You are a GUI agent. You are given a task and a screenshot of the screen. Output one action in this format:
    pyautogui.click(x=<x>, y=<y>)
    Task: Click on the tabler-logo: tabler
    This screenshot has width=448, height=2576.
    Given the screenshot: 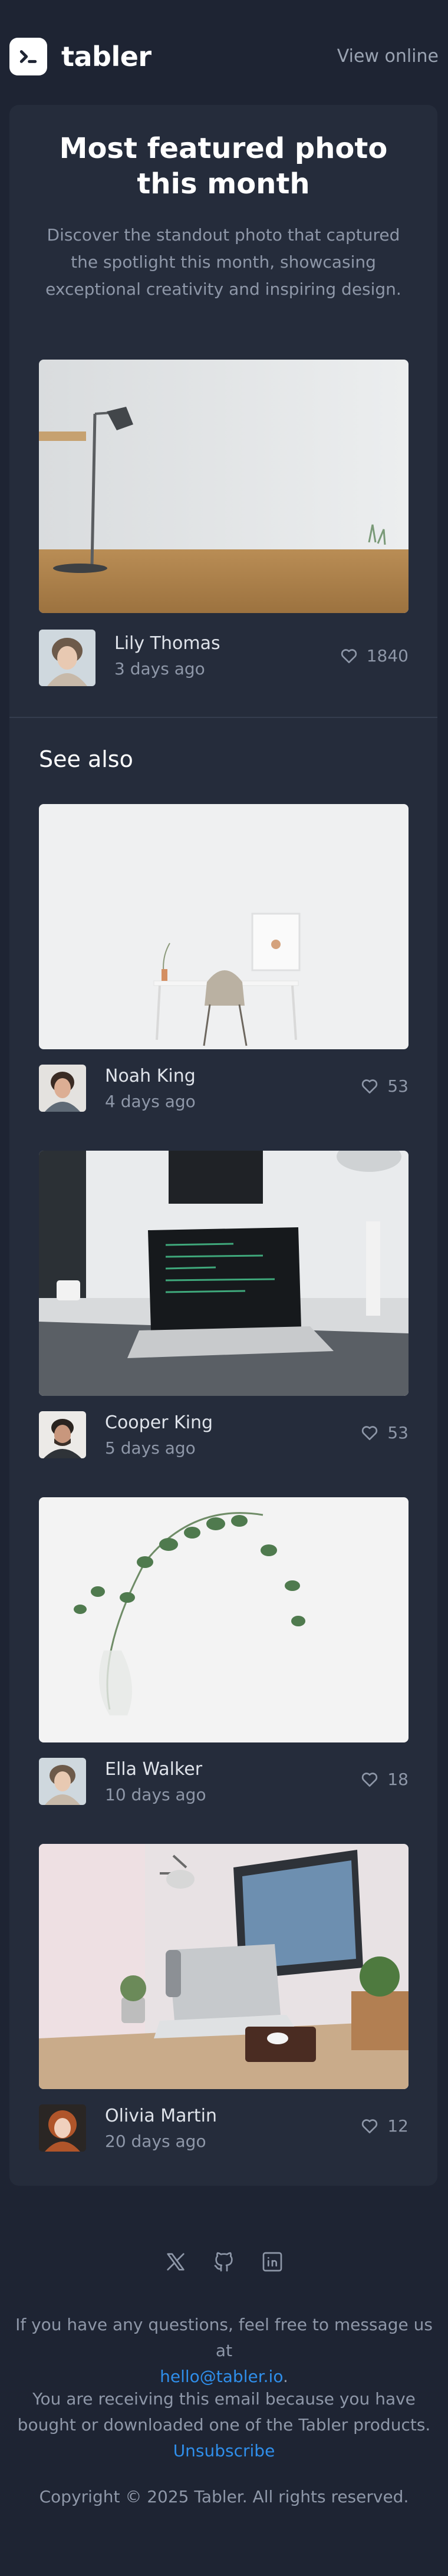 What is the action you would take?
    pyautogui.click(x=80, y=56)
    